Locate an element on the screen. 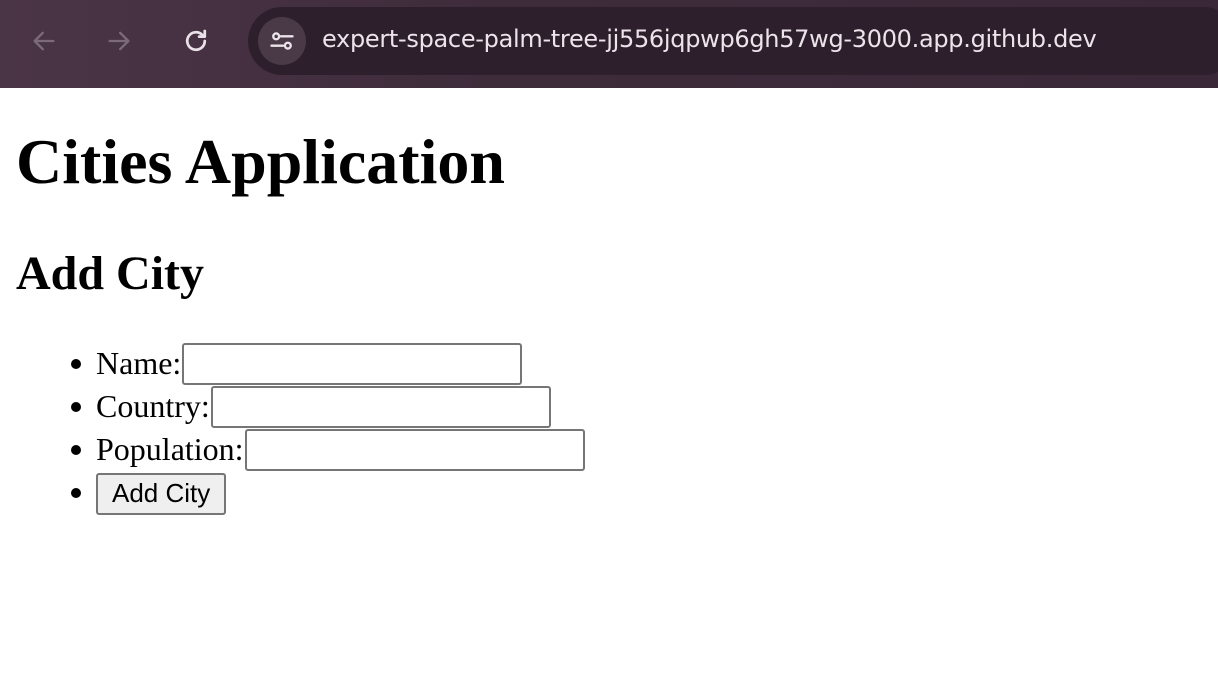  country-field is located at coordinates (380, 406).